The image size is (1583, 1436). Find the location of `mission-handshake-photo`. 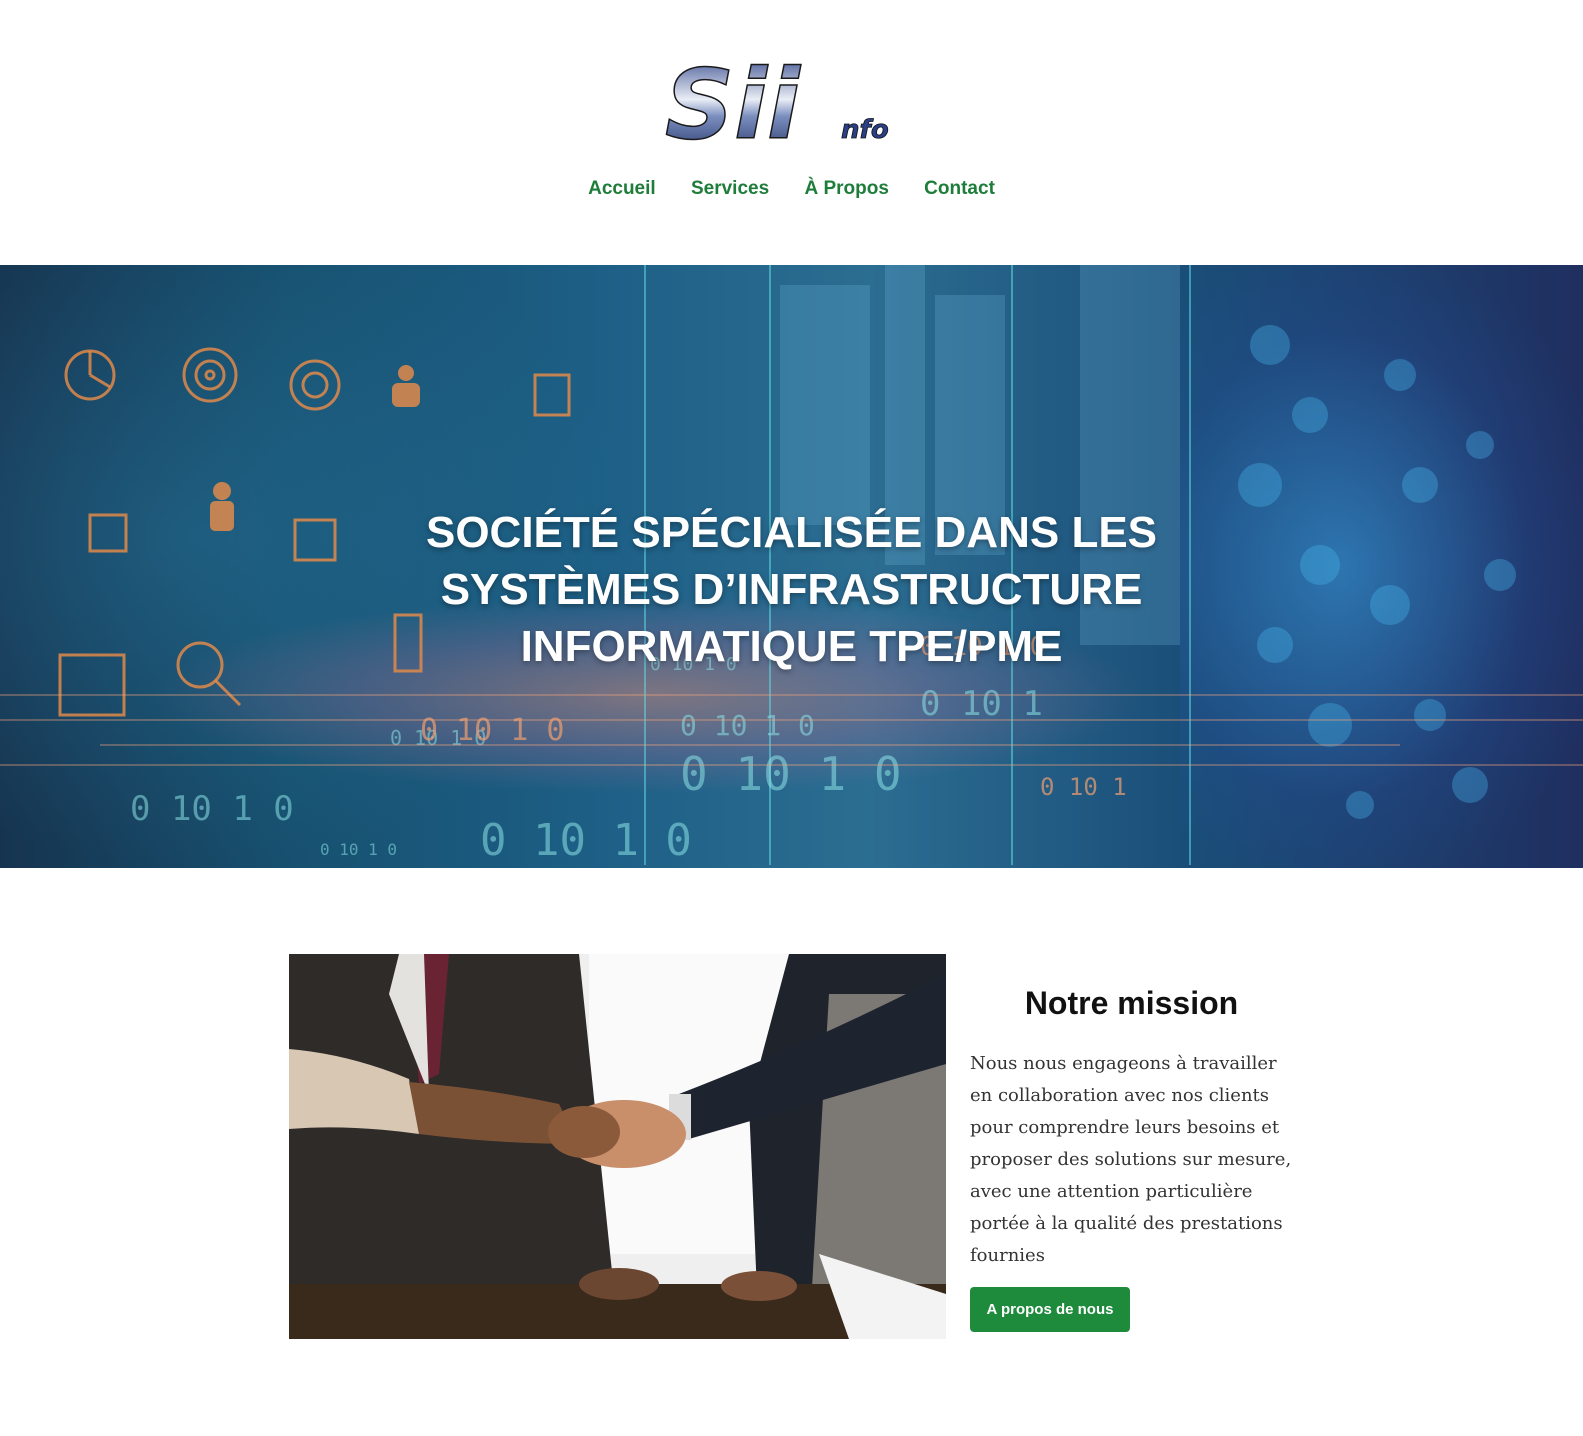

mission-handshake-photo is located at coordinates (617, 1146).